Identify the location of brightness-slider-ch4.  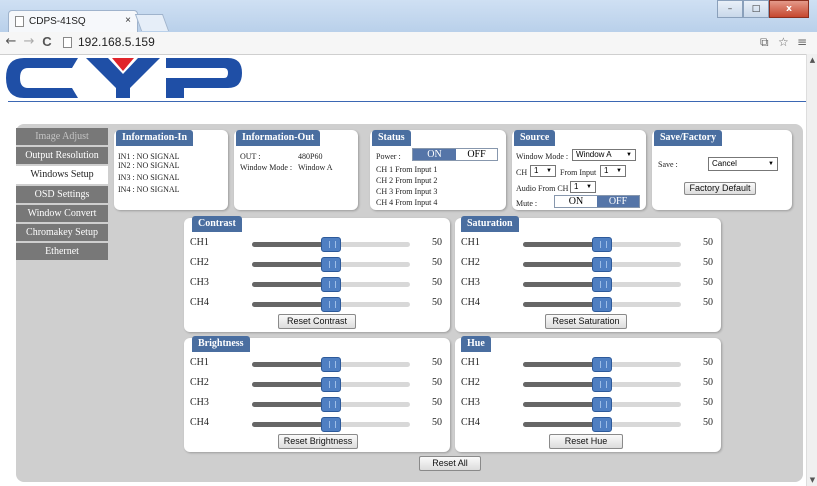
(331, 424).